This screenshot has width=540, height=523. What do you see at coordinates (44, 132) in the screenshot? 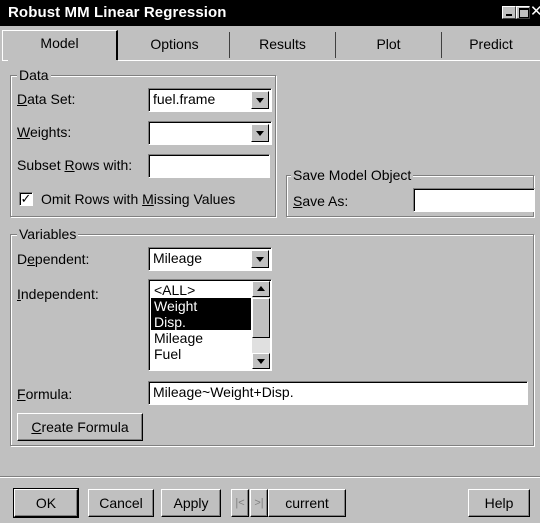
I see `weights-label: Weights:` at bounding box center [44, 132].